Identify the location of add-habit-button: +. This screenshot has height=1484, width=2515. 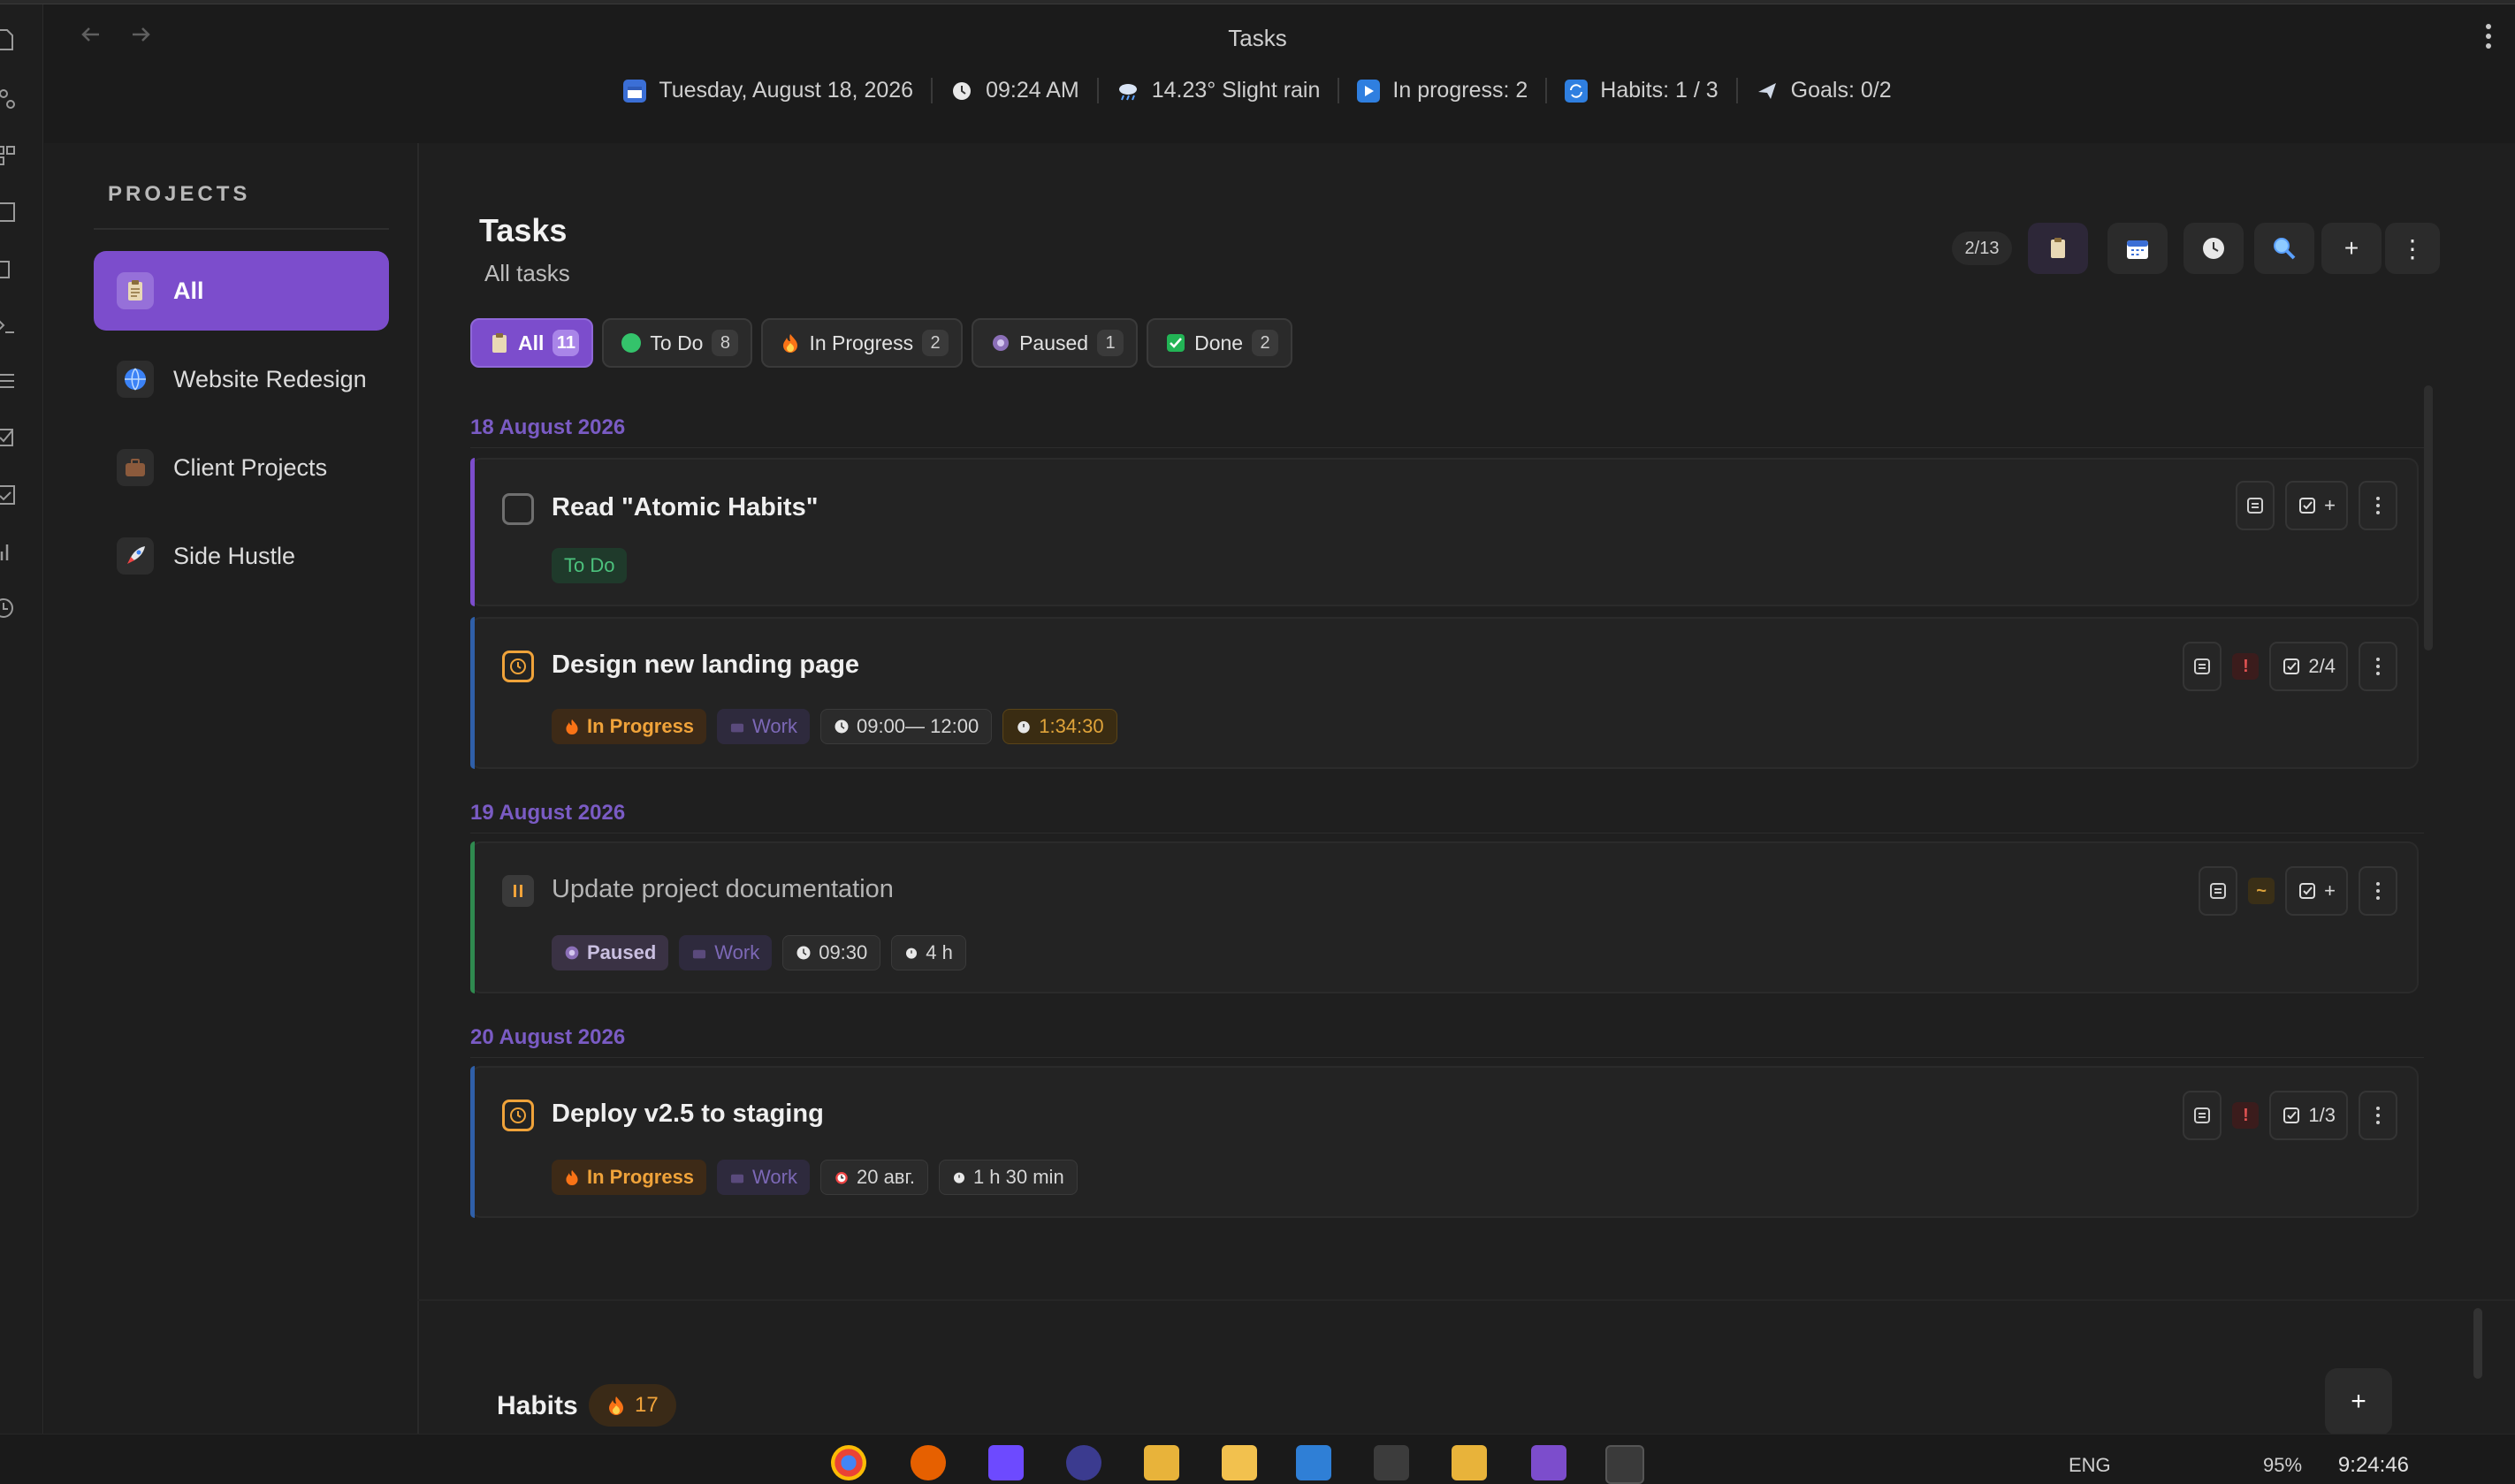
(2358, 1401).